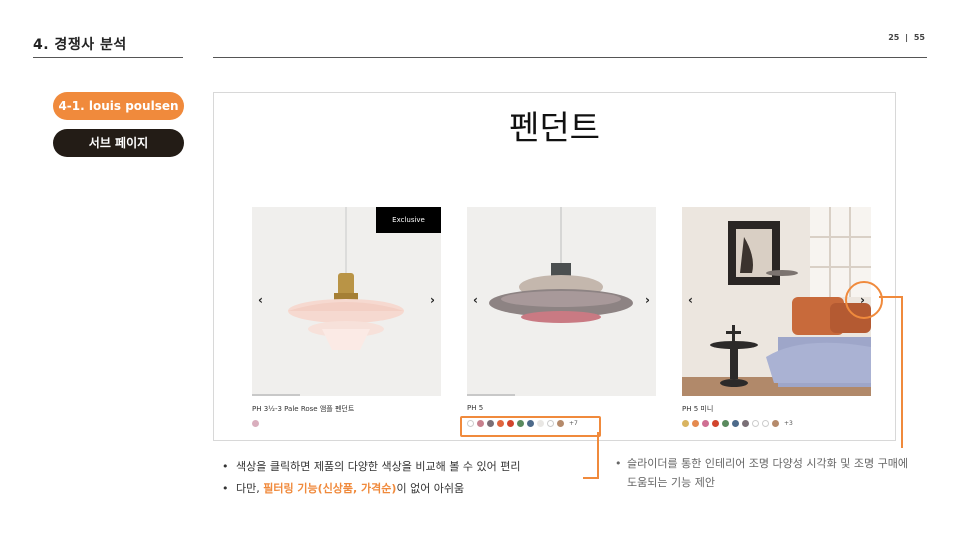 The height and width of the screenshot is (540, 960). I want to click on exclusive-badge: Exclusive, so click(408, 220).